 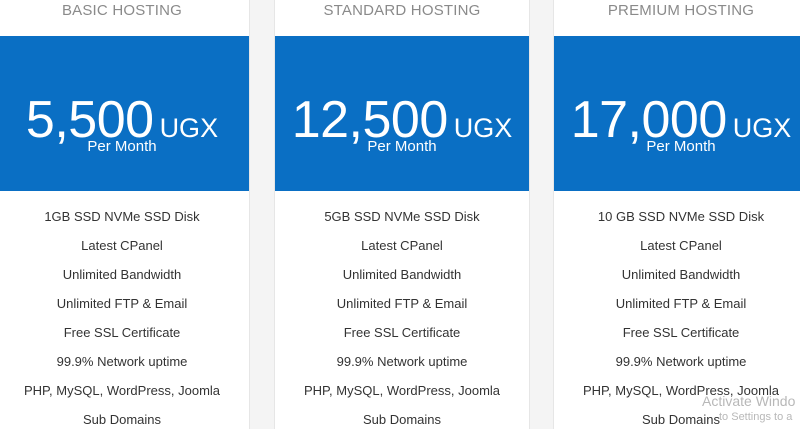 I want to click on feature-item: 5GB SSD NVMe SSD Disk, so click(x=402, y=216).